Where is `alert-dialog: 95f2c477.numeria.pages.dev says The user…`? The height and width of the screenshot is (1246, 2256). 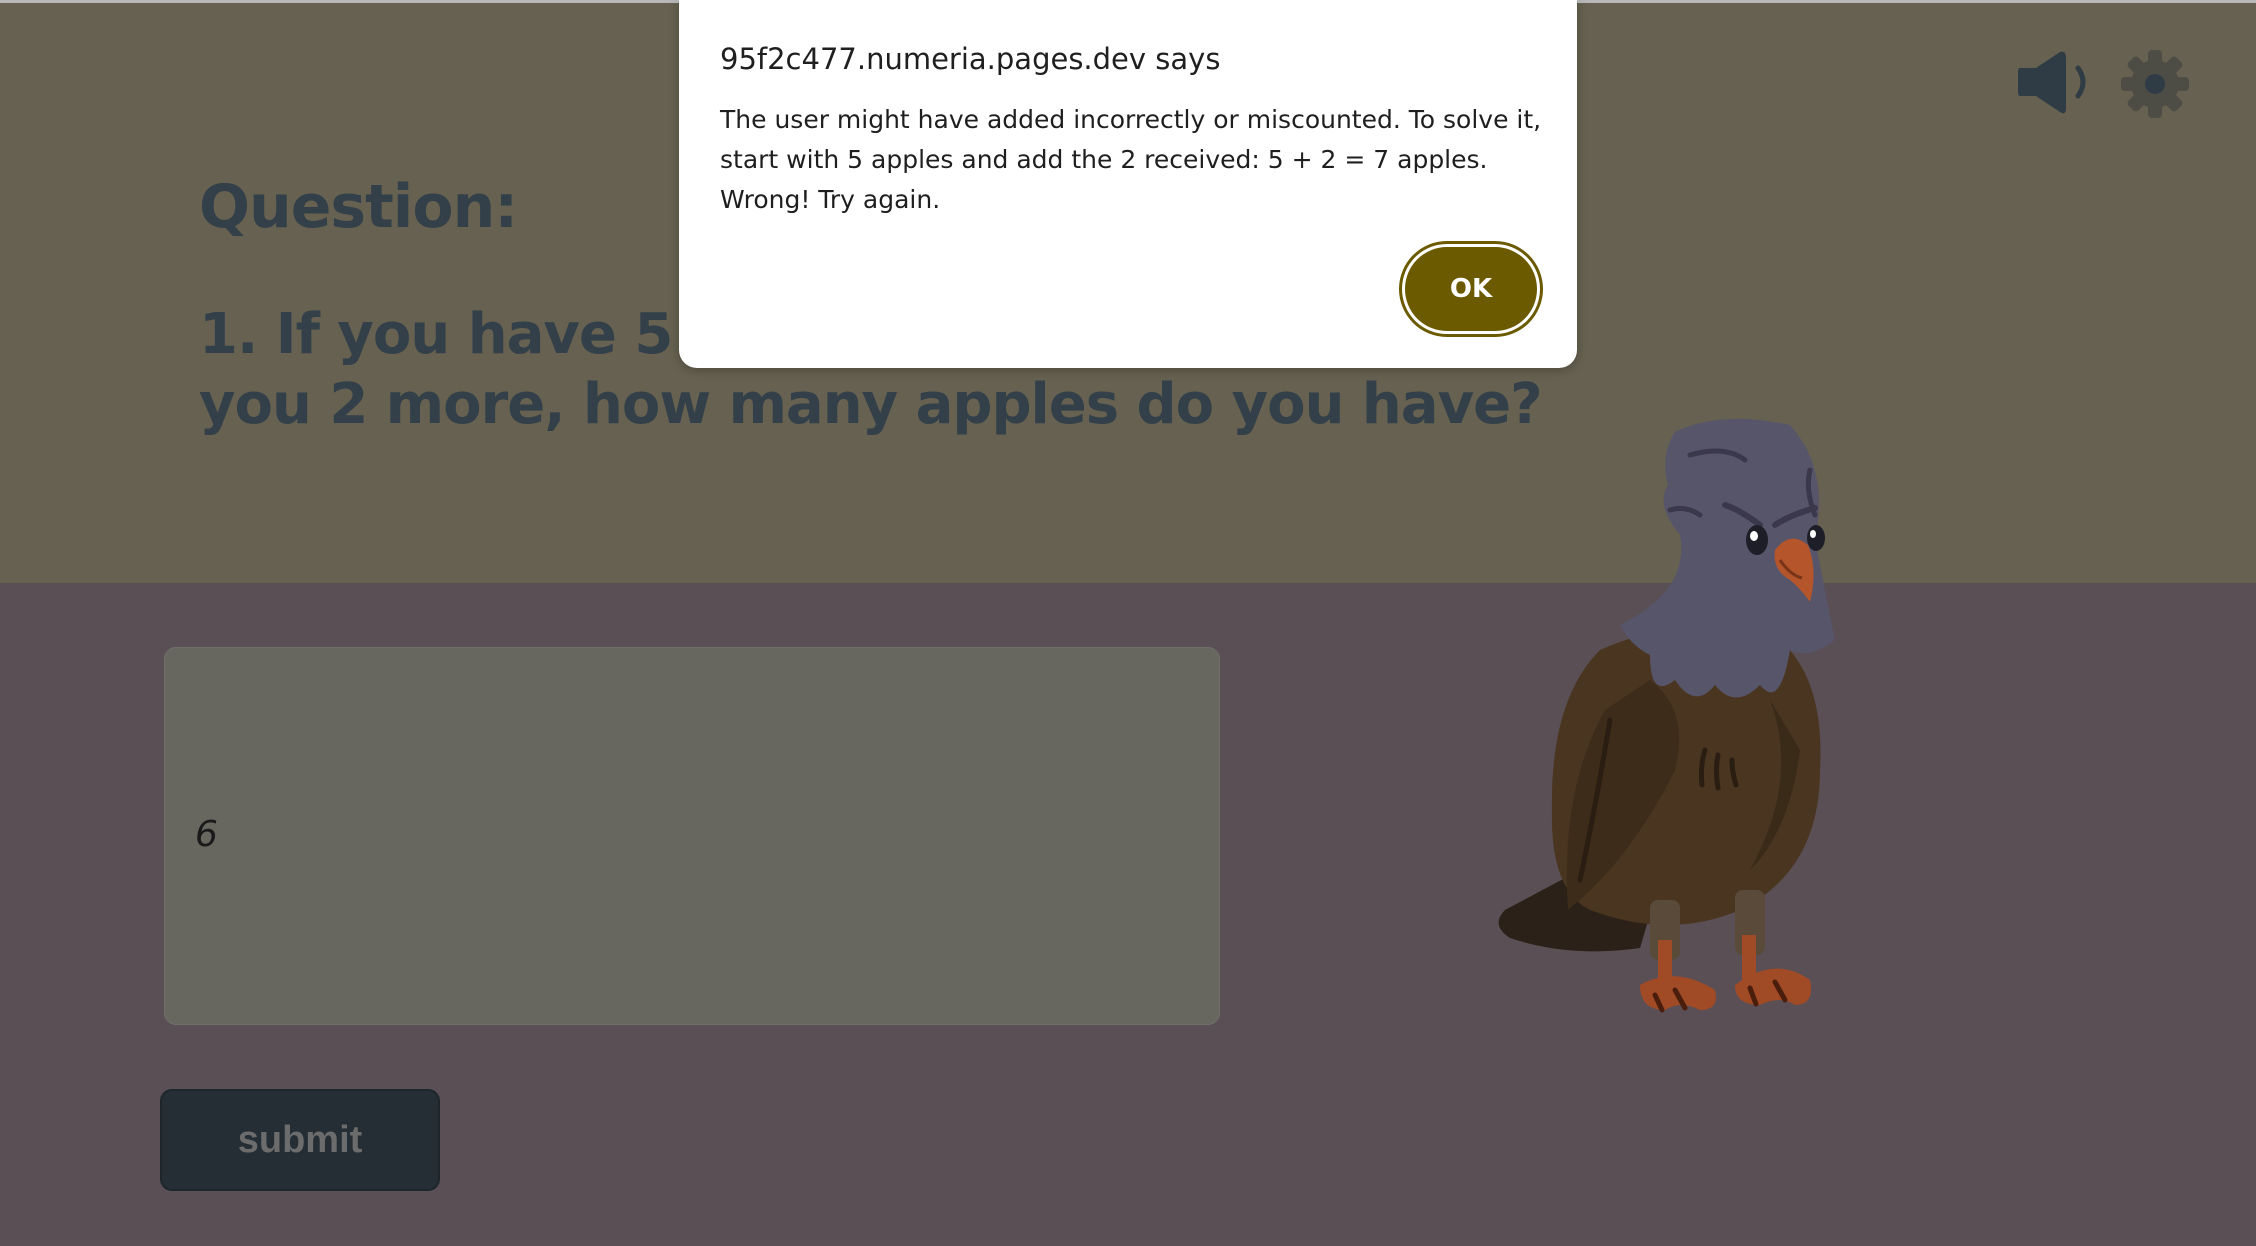
alert-dialog: 95f2c477.numeria.pages.dev says The user… is located at coordinates (1128, 184).